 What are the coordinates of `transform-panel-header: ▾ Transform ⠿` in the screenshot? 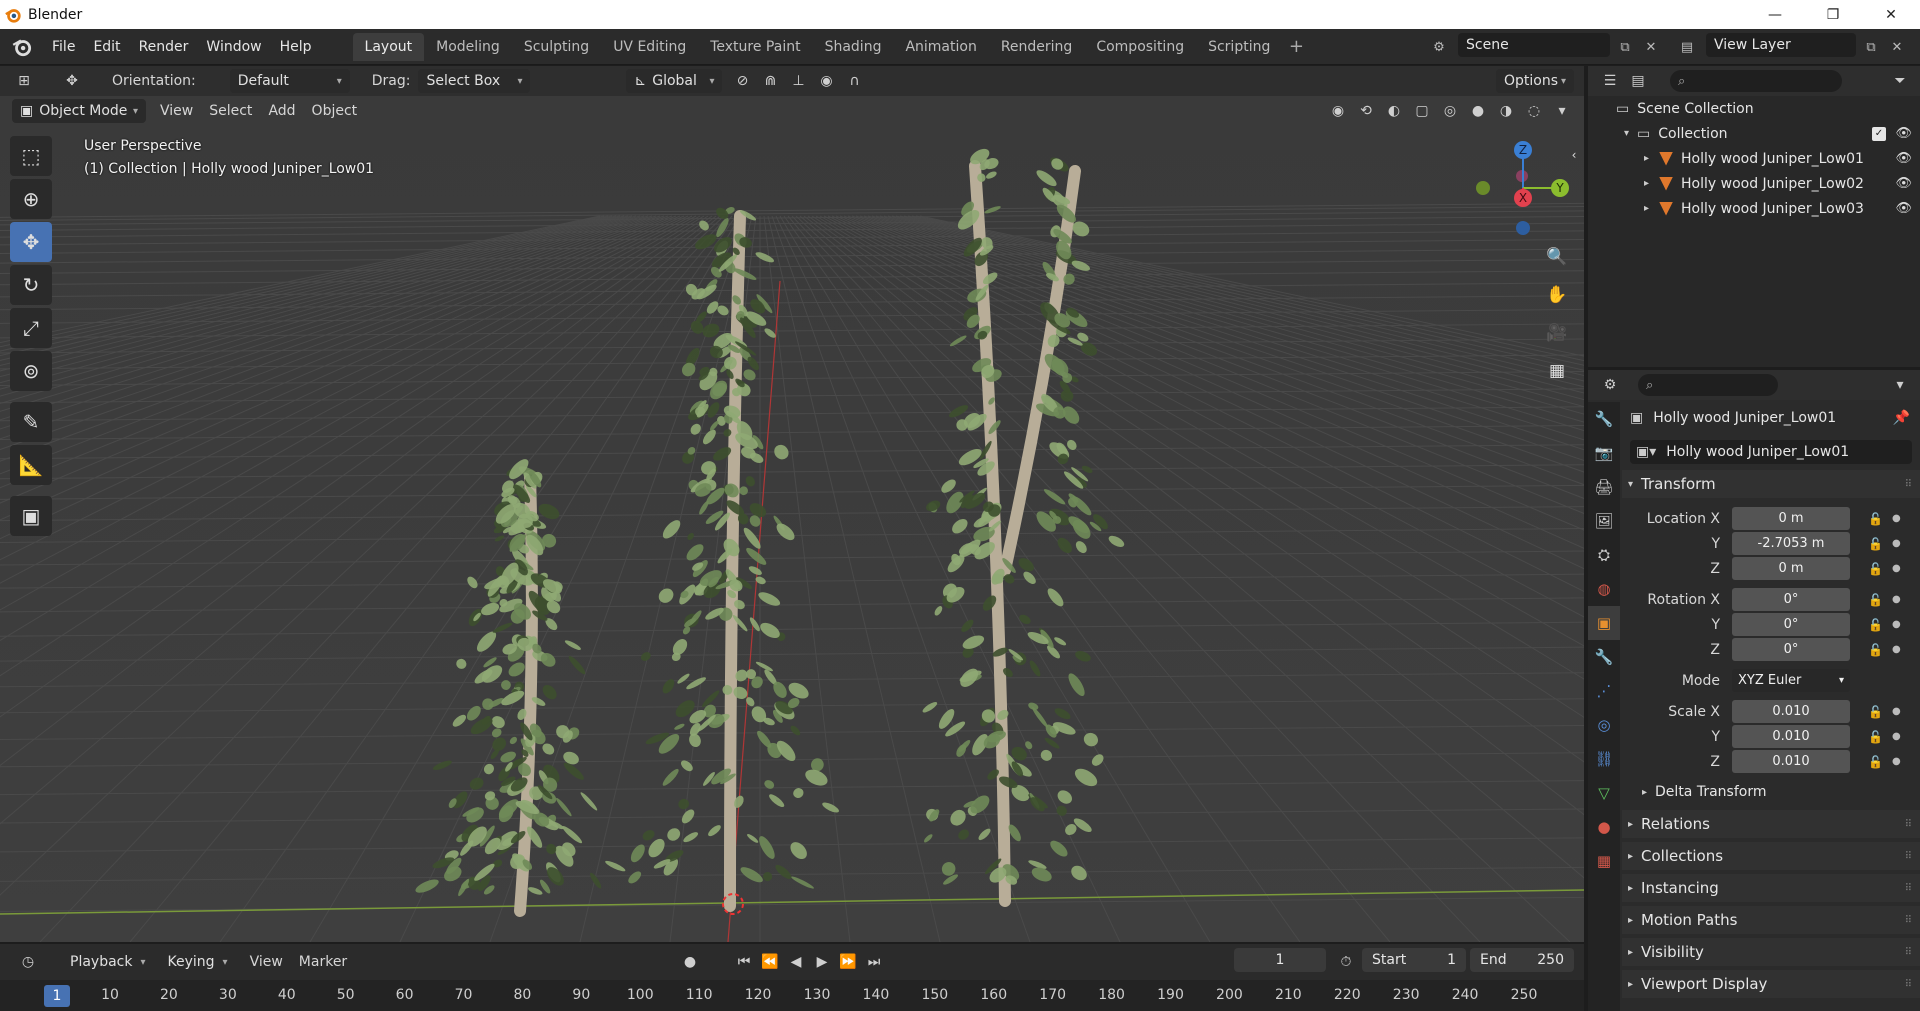 It's located at (1771, 484).